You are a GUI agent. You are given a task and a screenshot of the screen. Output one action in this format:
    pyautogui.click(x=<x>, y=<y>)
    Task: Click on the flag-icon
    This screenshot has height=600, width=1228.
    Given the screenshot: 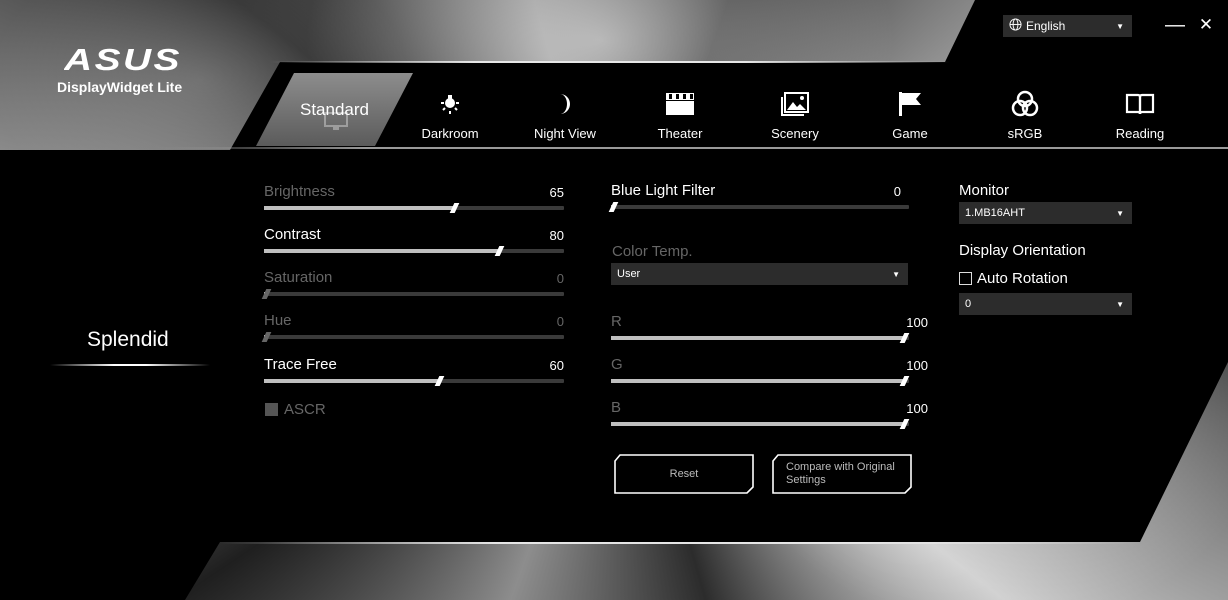 What is the action you would take?
    pyautogui.click(x=910, y=104)
    